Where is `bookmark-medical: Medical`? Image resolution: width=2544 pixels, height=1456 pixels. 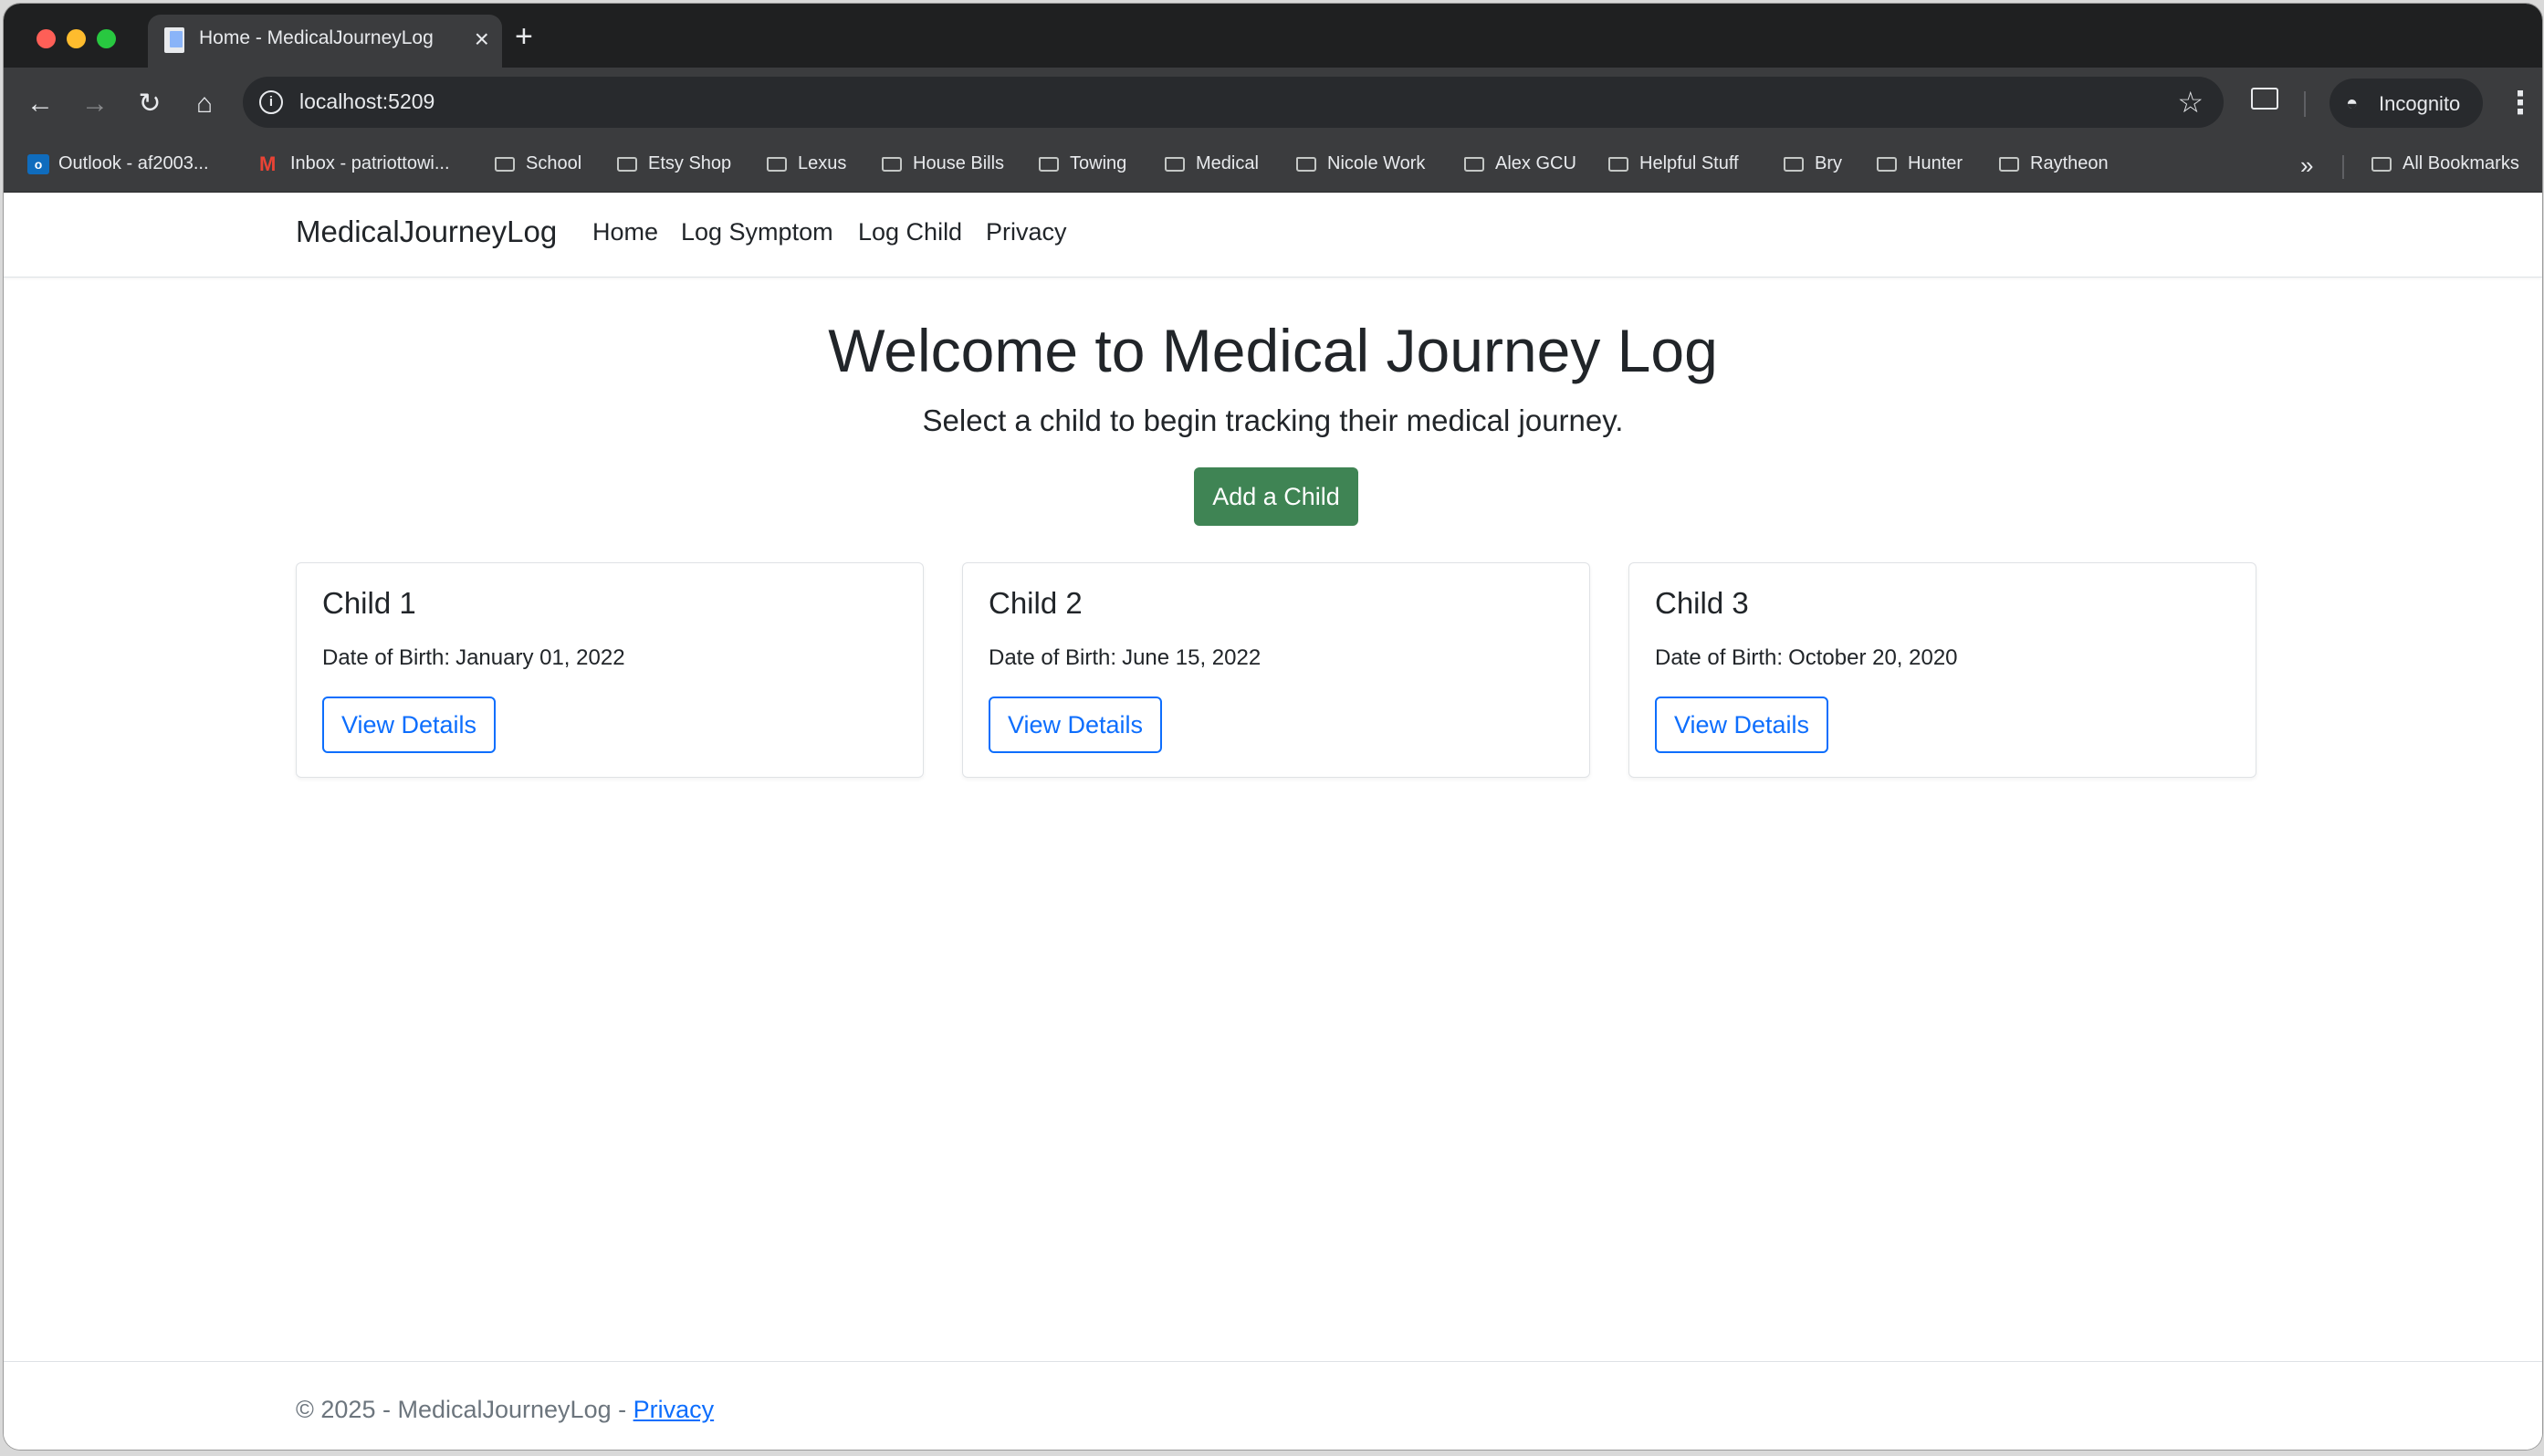 bookmark-medical: Medical is located at coordinates (1212, 163).